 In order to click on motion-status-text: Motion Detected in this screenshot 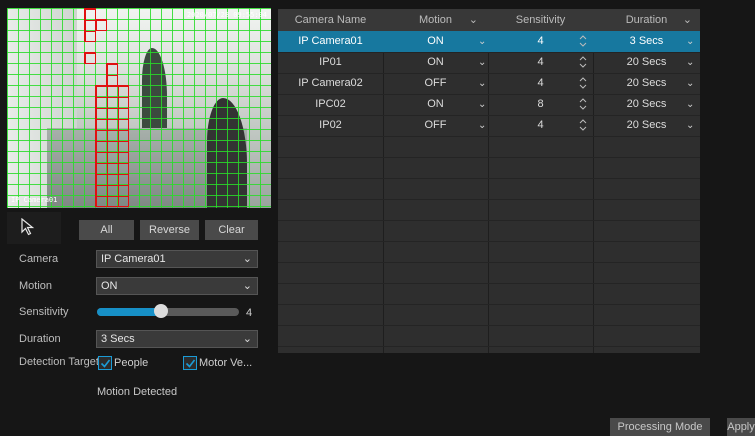, I will do `click(137, 392)`.